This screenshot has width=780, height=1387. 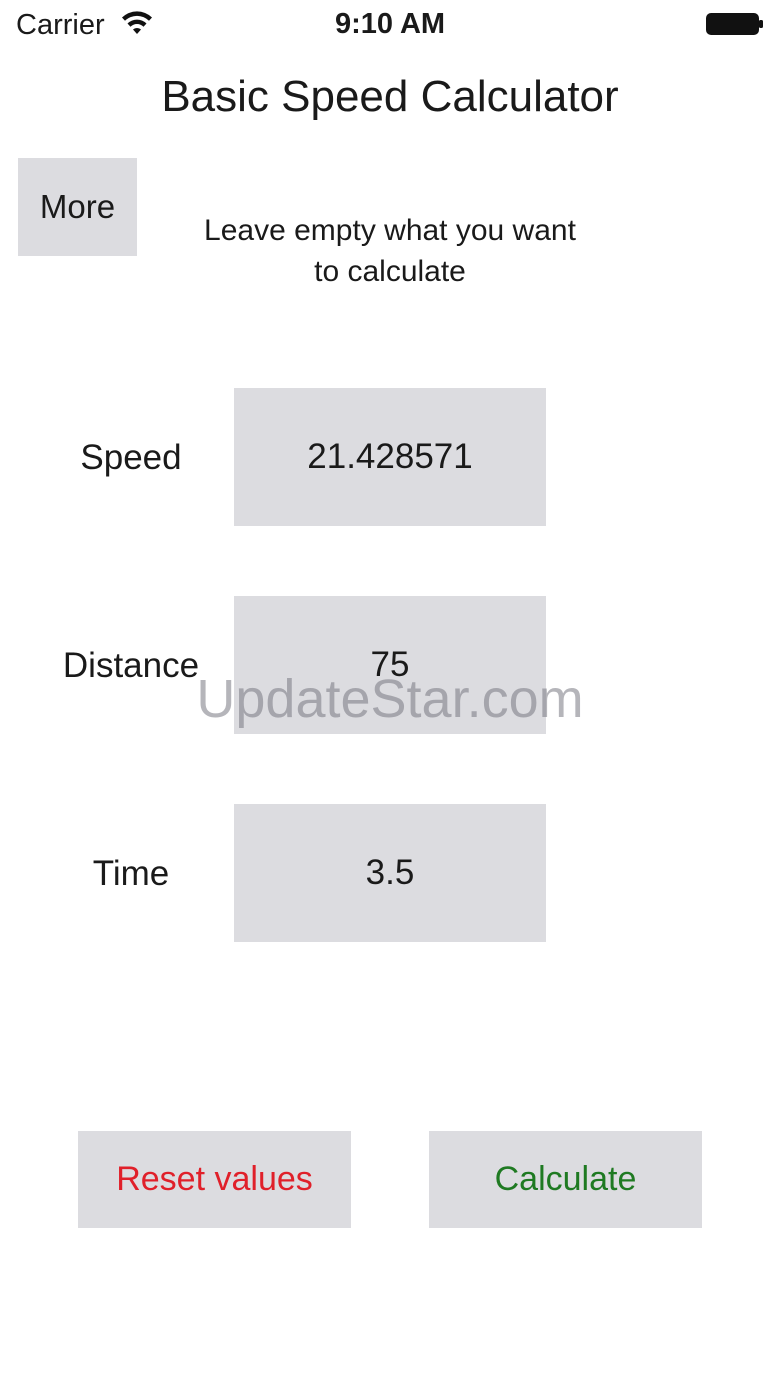 I want to click on speed-input, so click(x=390, y=457).